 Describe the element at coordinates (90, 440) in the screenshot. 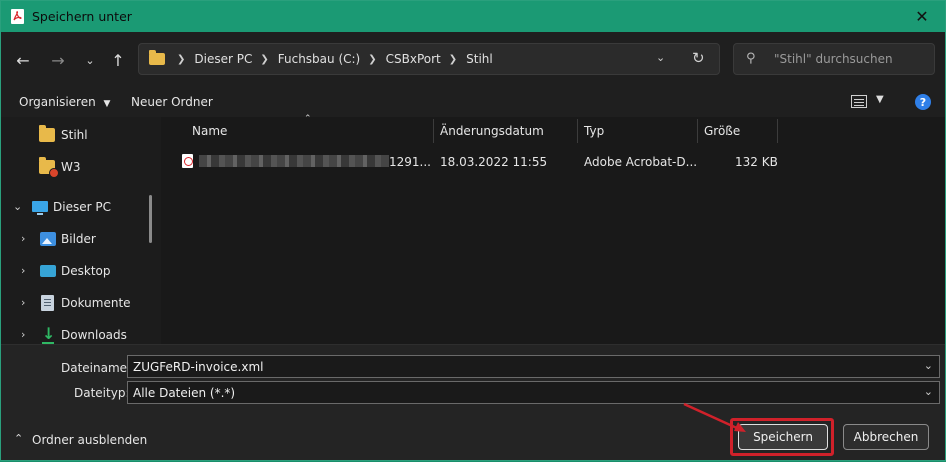

I see `hide-folders-label: Ordner ausblenden` at that location.